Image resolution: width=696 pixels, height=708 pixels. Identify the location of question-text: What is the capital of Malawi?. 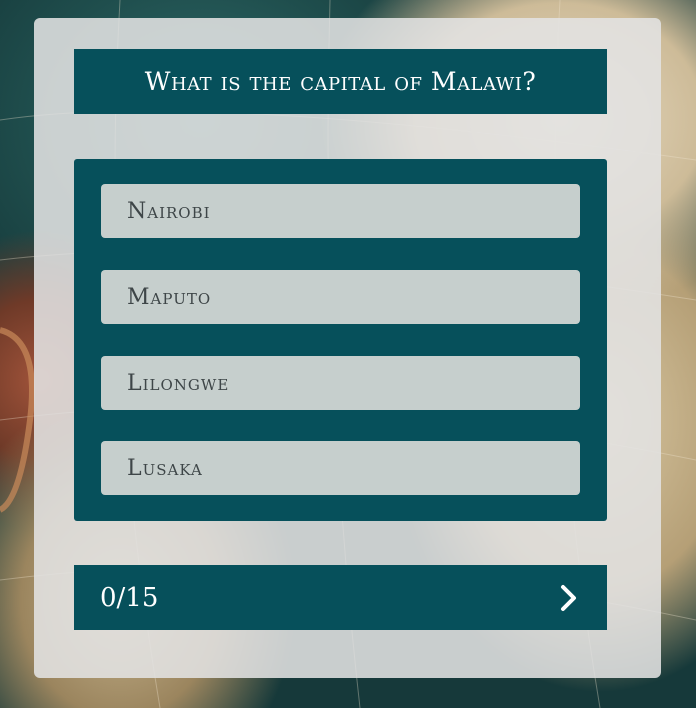
(340, 81).